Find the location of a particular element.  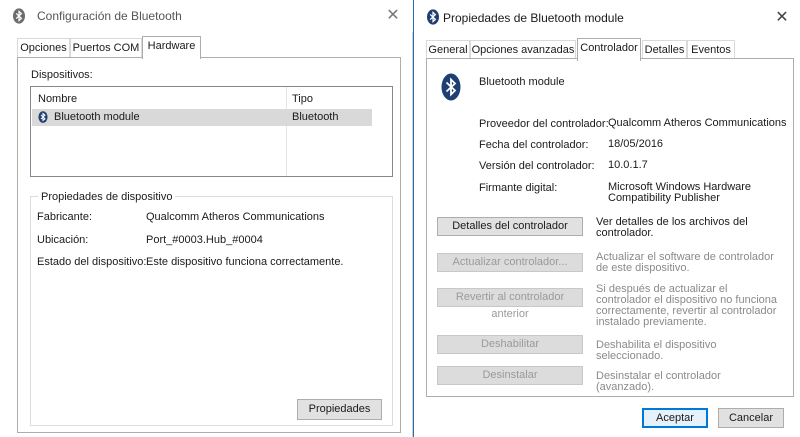

tab-general: General is located at coordinates (448, 50).